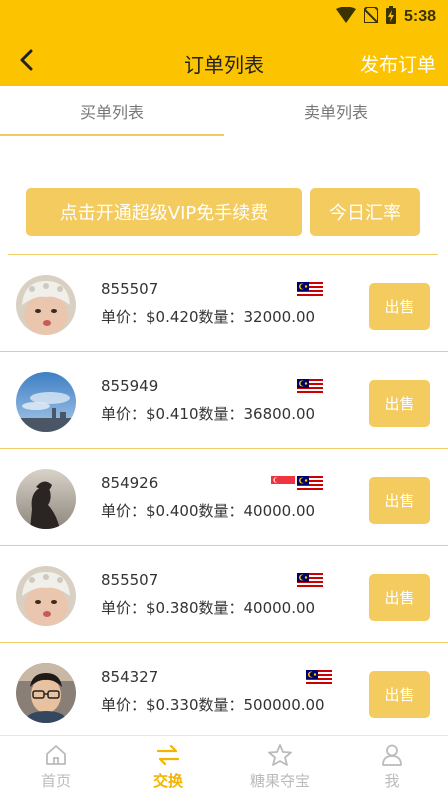 This screenshot has height=797, width=448. I want to click on exchange-icon, so click(168, 755).